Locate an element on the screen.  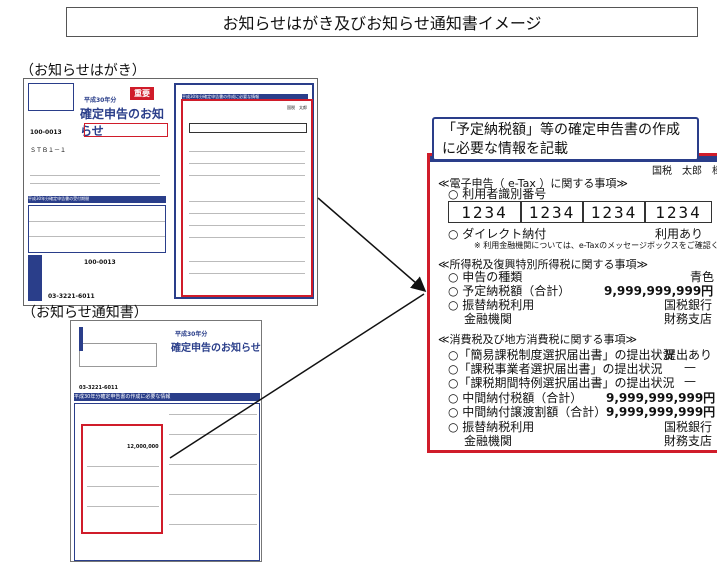
arrow-from-postcard is located at coordinates (372, 244).